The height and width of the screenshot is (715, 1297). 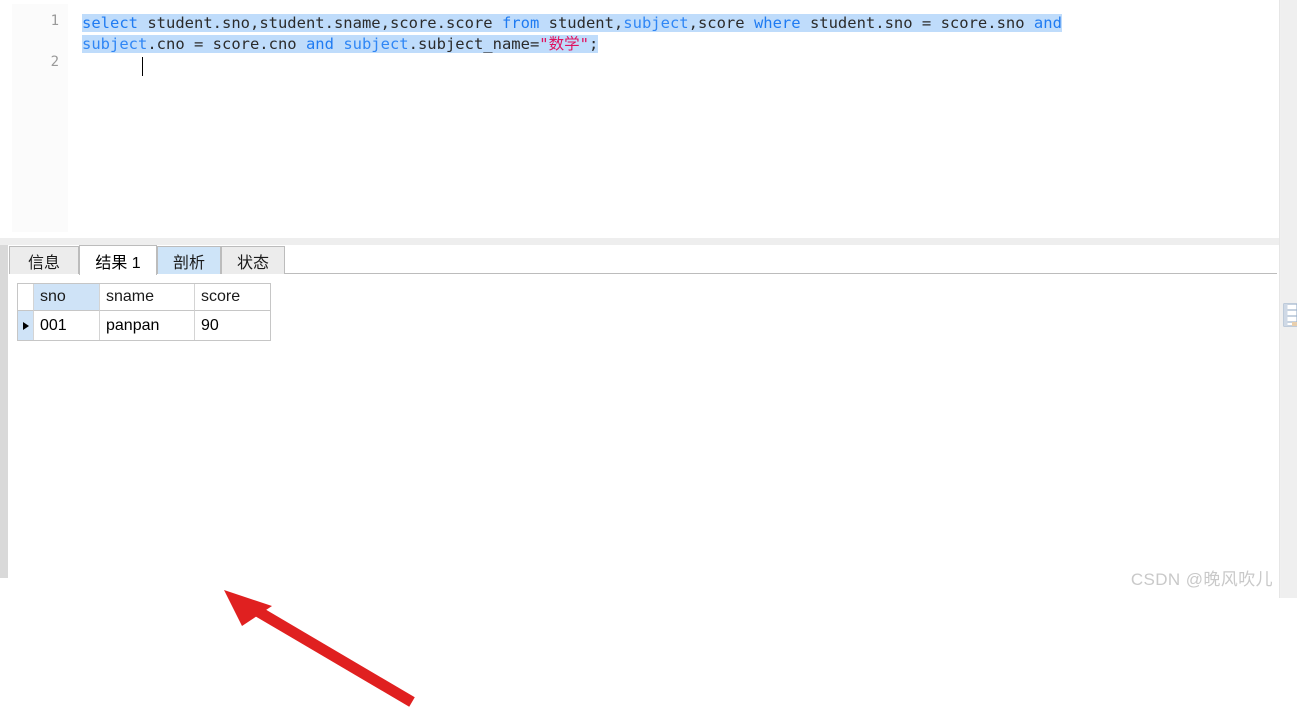 What do you see at coordinates (43, 263) in the screenshot?
I see `tab-info-label: 信息` at bounding box center [43, 263].